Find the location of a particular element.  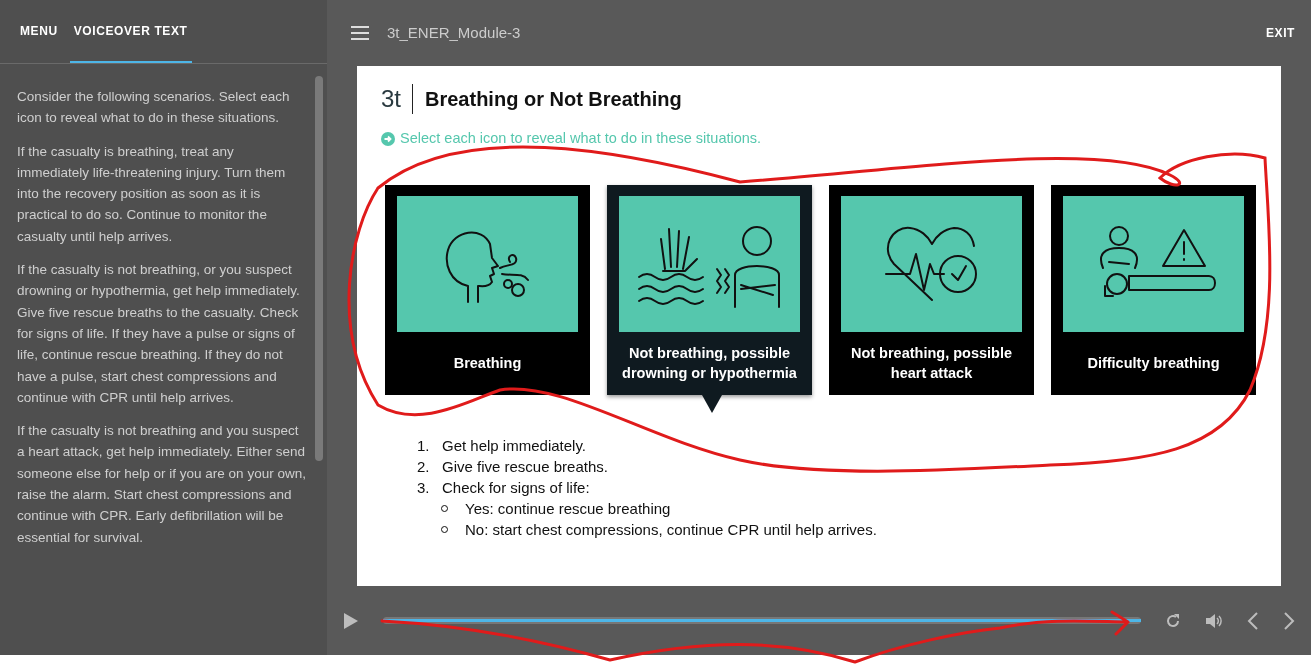

play-icon is located at coordinates (351, 620).